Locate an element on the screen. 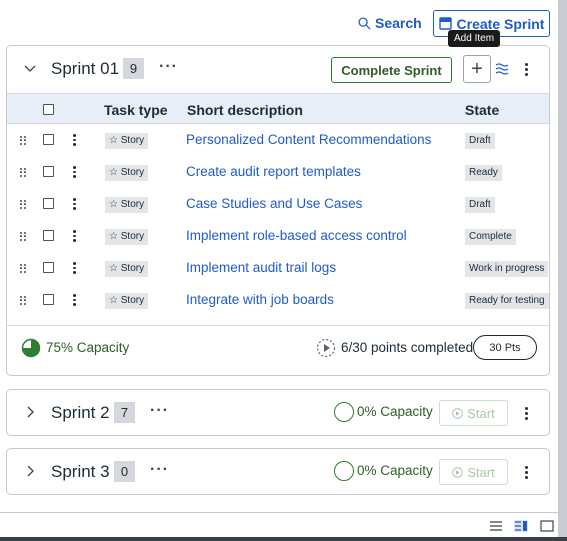 This screenshot has width=567, height=541. column-header-task-type: Task type is located at coordinates (136, 110).